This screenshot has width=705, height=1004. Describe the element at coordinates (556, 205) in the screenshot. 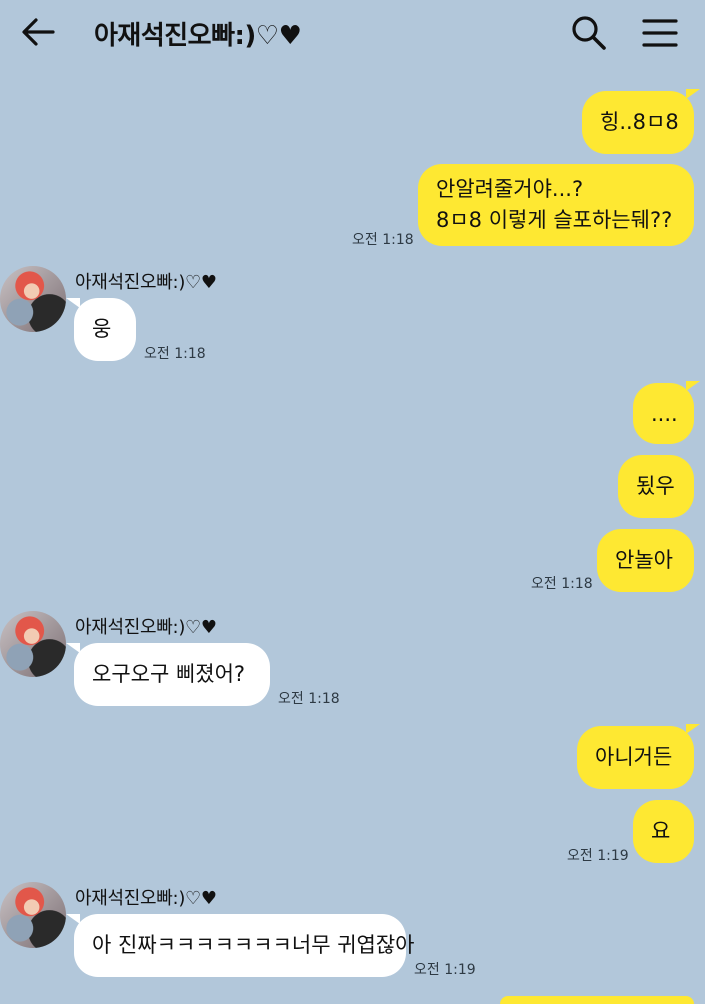

I see `message-bubble-sent: 안알려줄거야...? 8ㅁ8 이렇게 슬포하는뒈??` at that location.